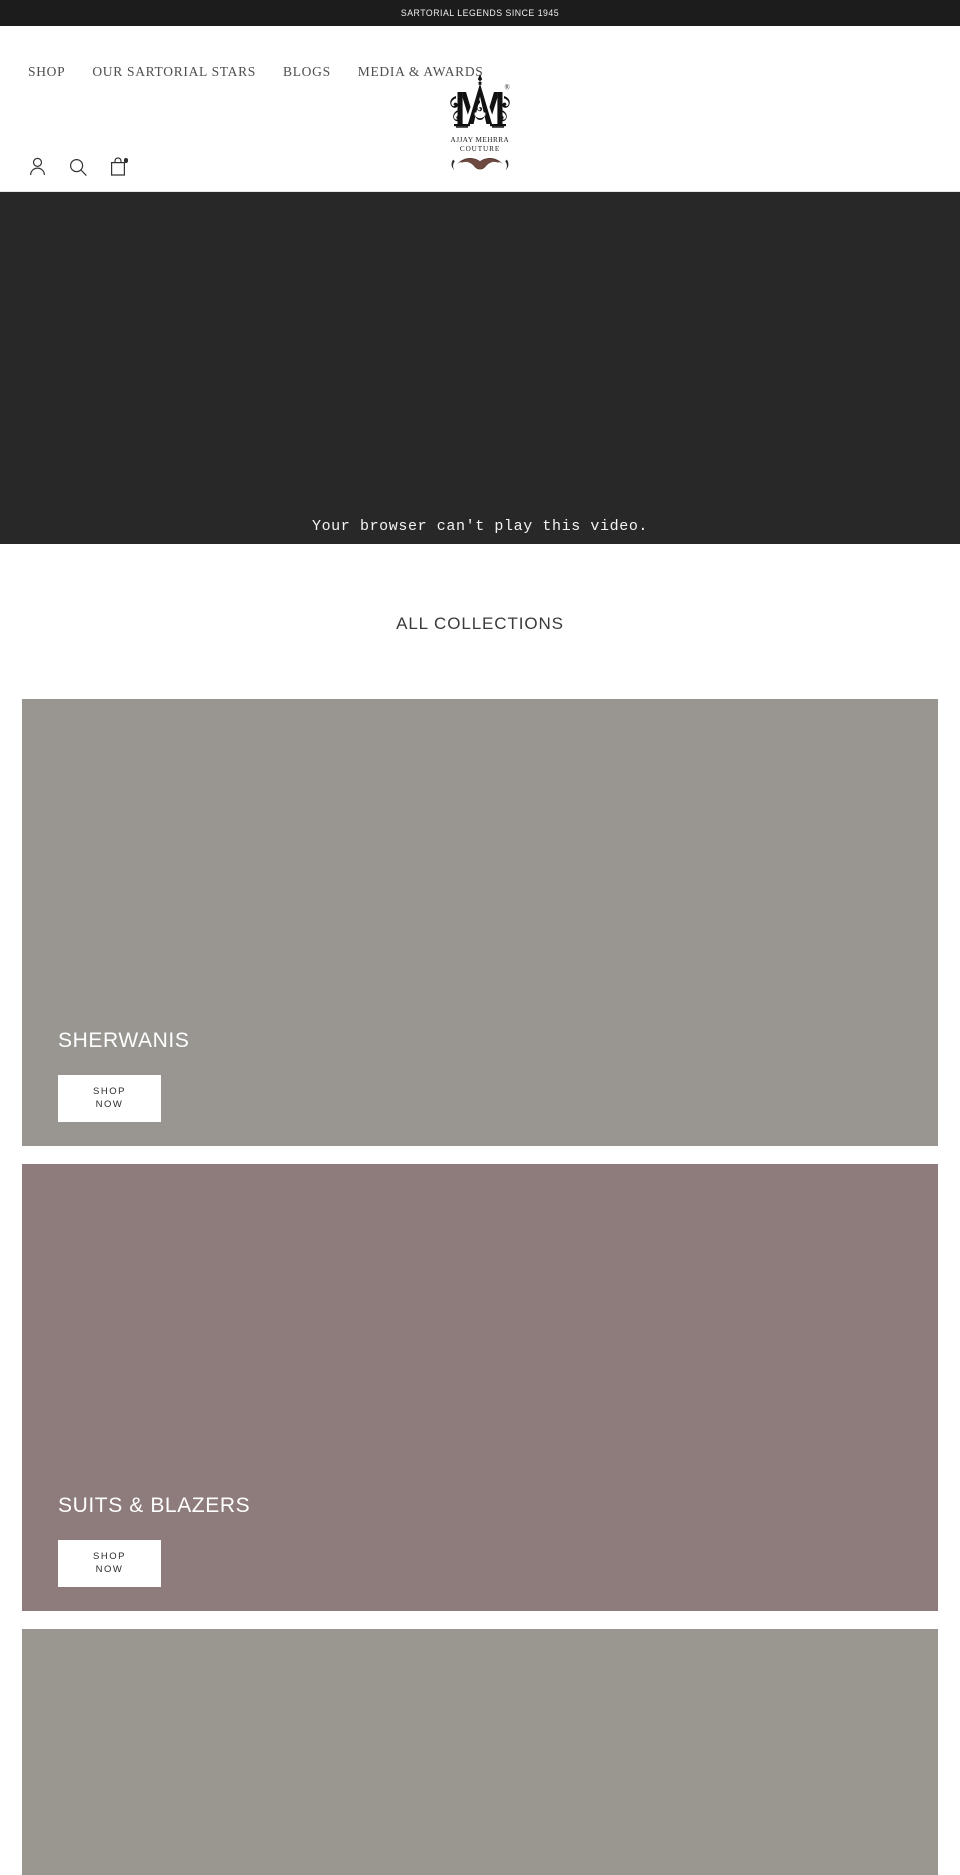 This screenshot has width=960, height=1875. I want to click on moustache-icon, so click(480, 164).